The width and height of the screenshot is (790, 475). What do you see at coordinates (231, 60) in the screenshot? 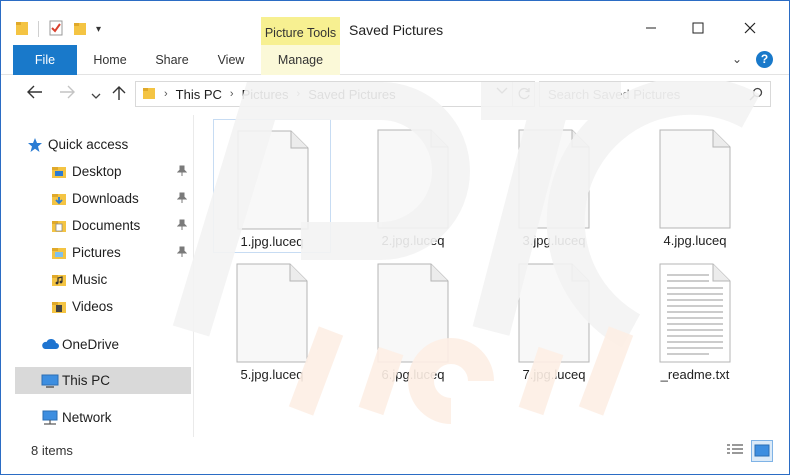
I see `tab-view: View` at bounding box center [231, 60].